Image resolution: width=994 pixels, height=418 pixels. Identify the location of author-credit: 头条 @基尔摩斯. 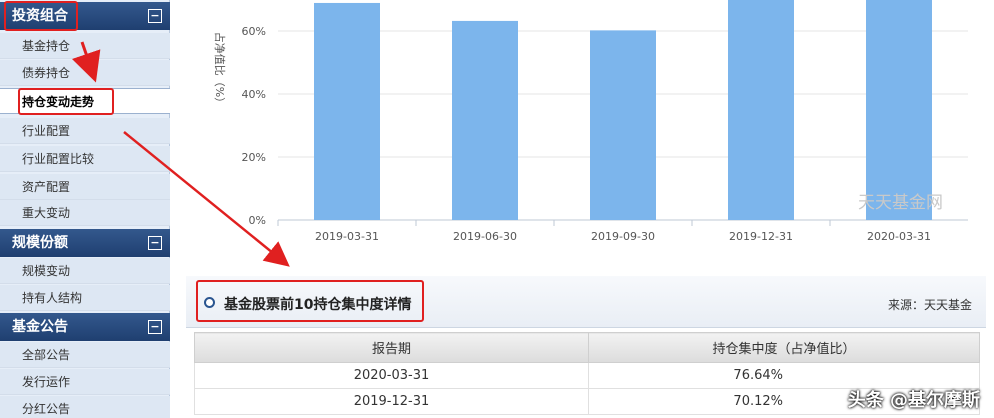
(913, 400).